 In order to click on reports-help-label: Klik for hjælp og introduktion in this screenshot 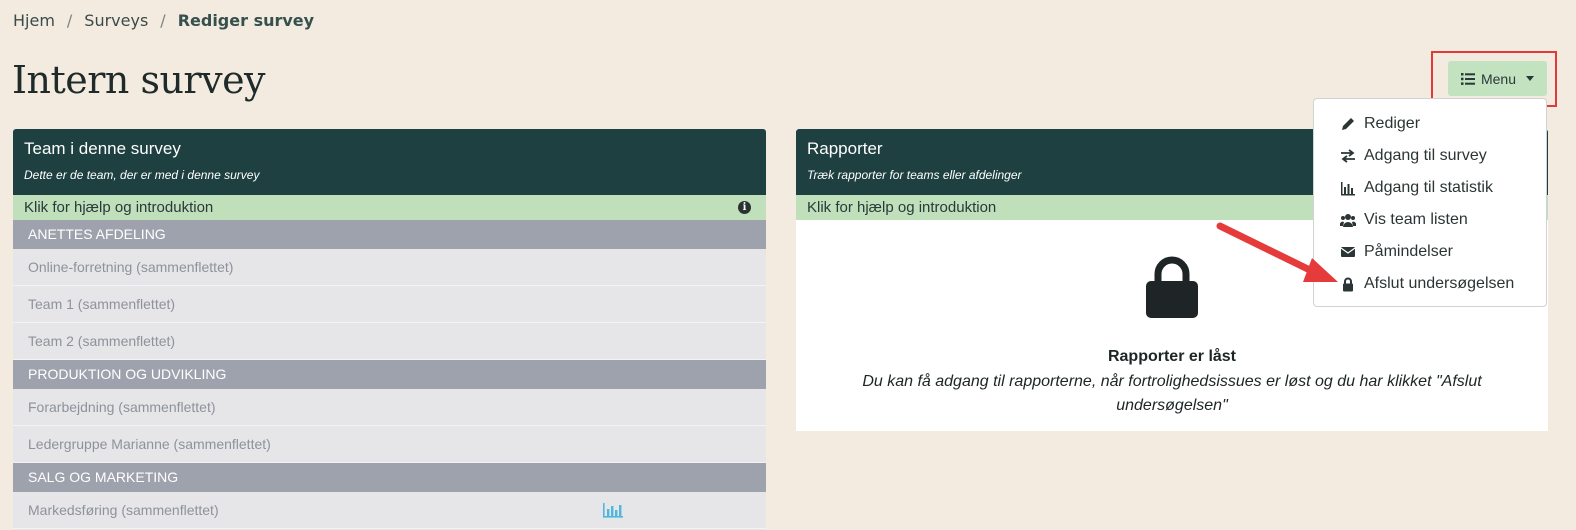, I will do `click(902, 207)`.